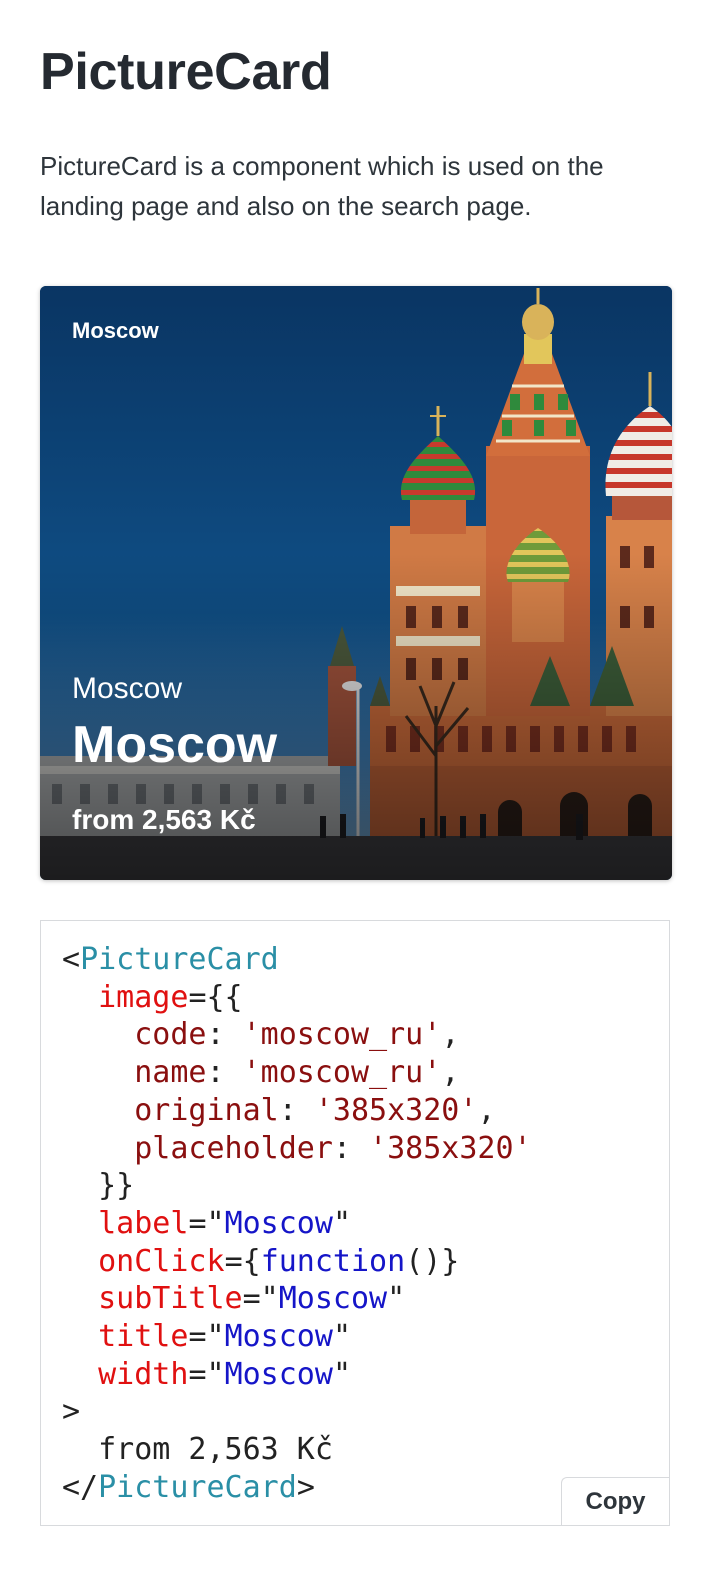 This screenshot has width=718, height=1582. I want to click on copy-button: Copy, so click(615, 1501).